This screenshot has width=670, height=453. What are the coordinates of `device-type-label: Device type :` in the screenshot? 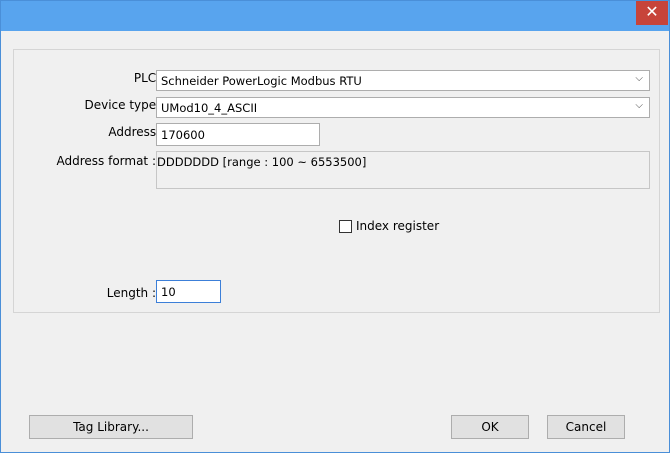 It's located at (124, 105).